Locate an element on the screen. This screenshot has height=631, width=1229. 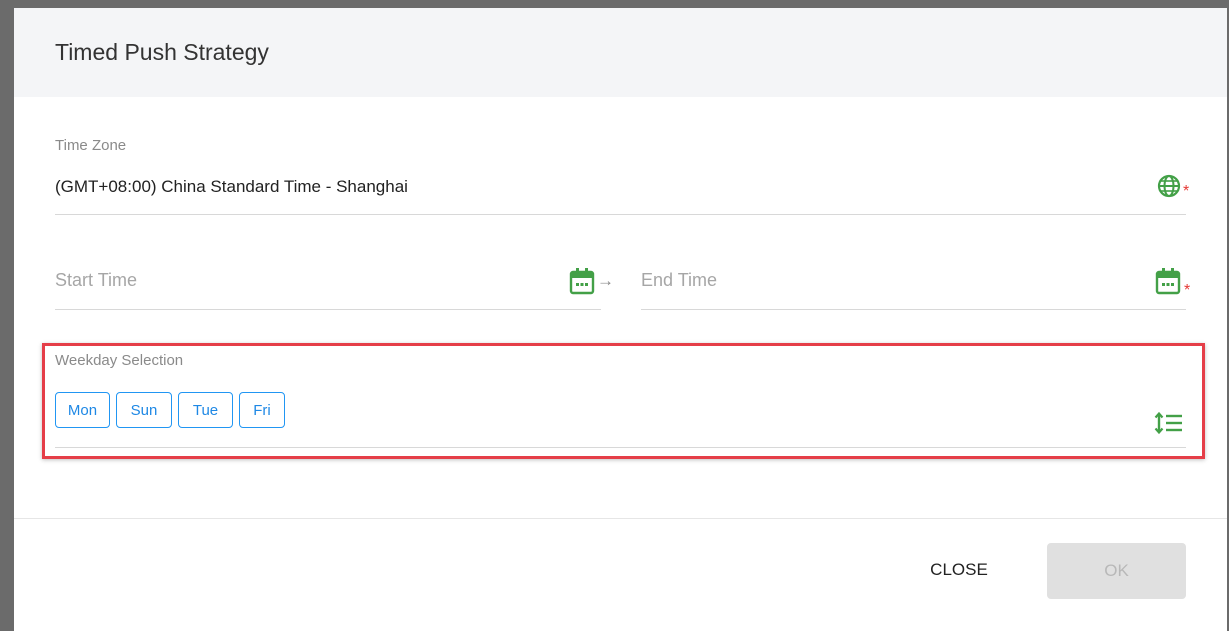
close-button: CLOSE is located at coordinates (959, 570).